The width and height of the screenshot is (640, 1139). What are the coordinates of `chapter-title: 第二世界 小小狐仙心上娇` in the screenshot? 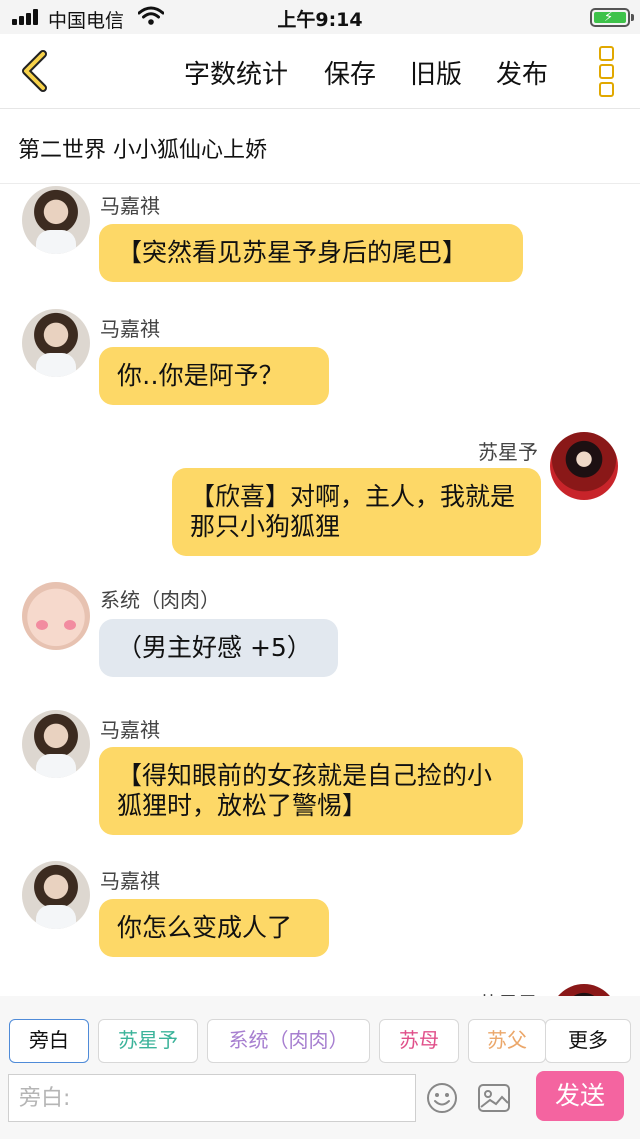 It's located at (142, 150).